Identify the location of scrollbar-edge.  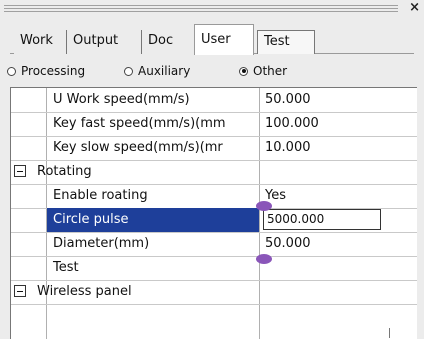
(389, 333).